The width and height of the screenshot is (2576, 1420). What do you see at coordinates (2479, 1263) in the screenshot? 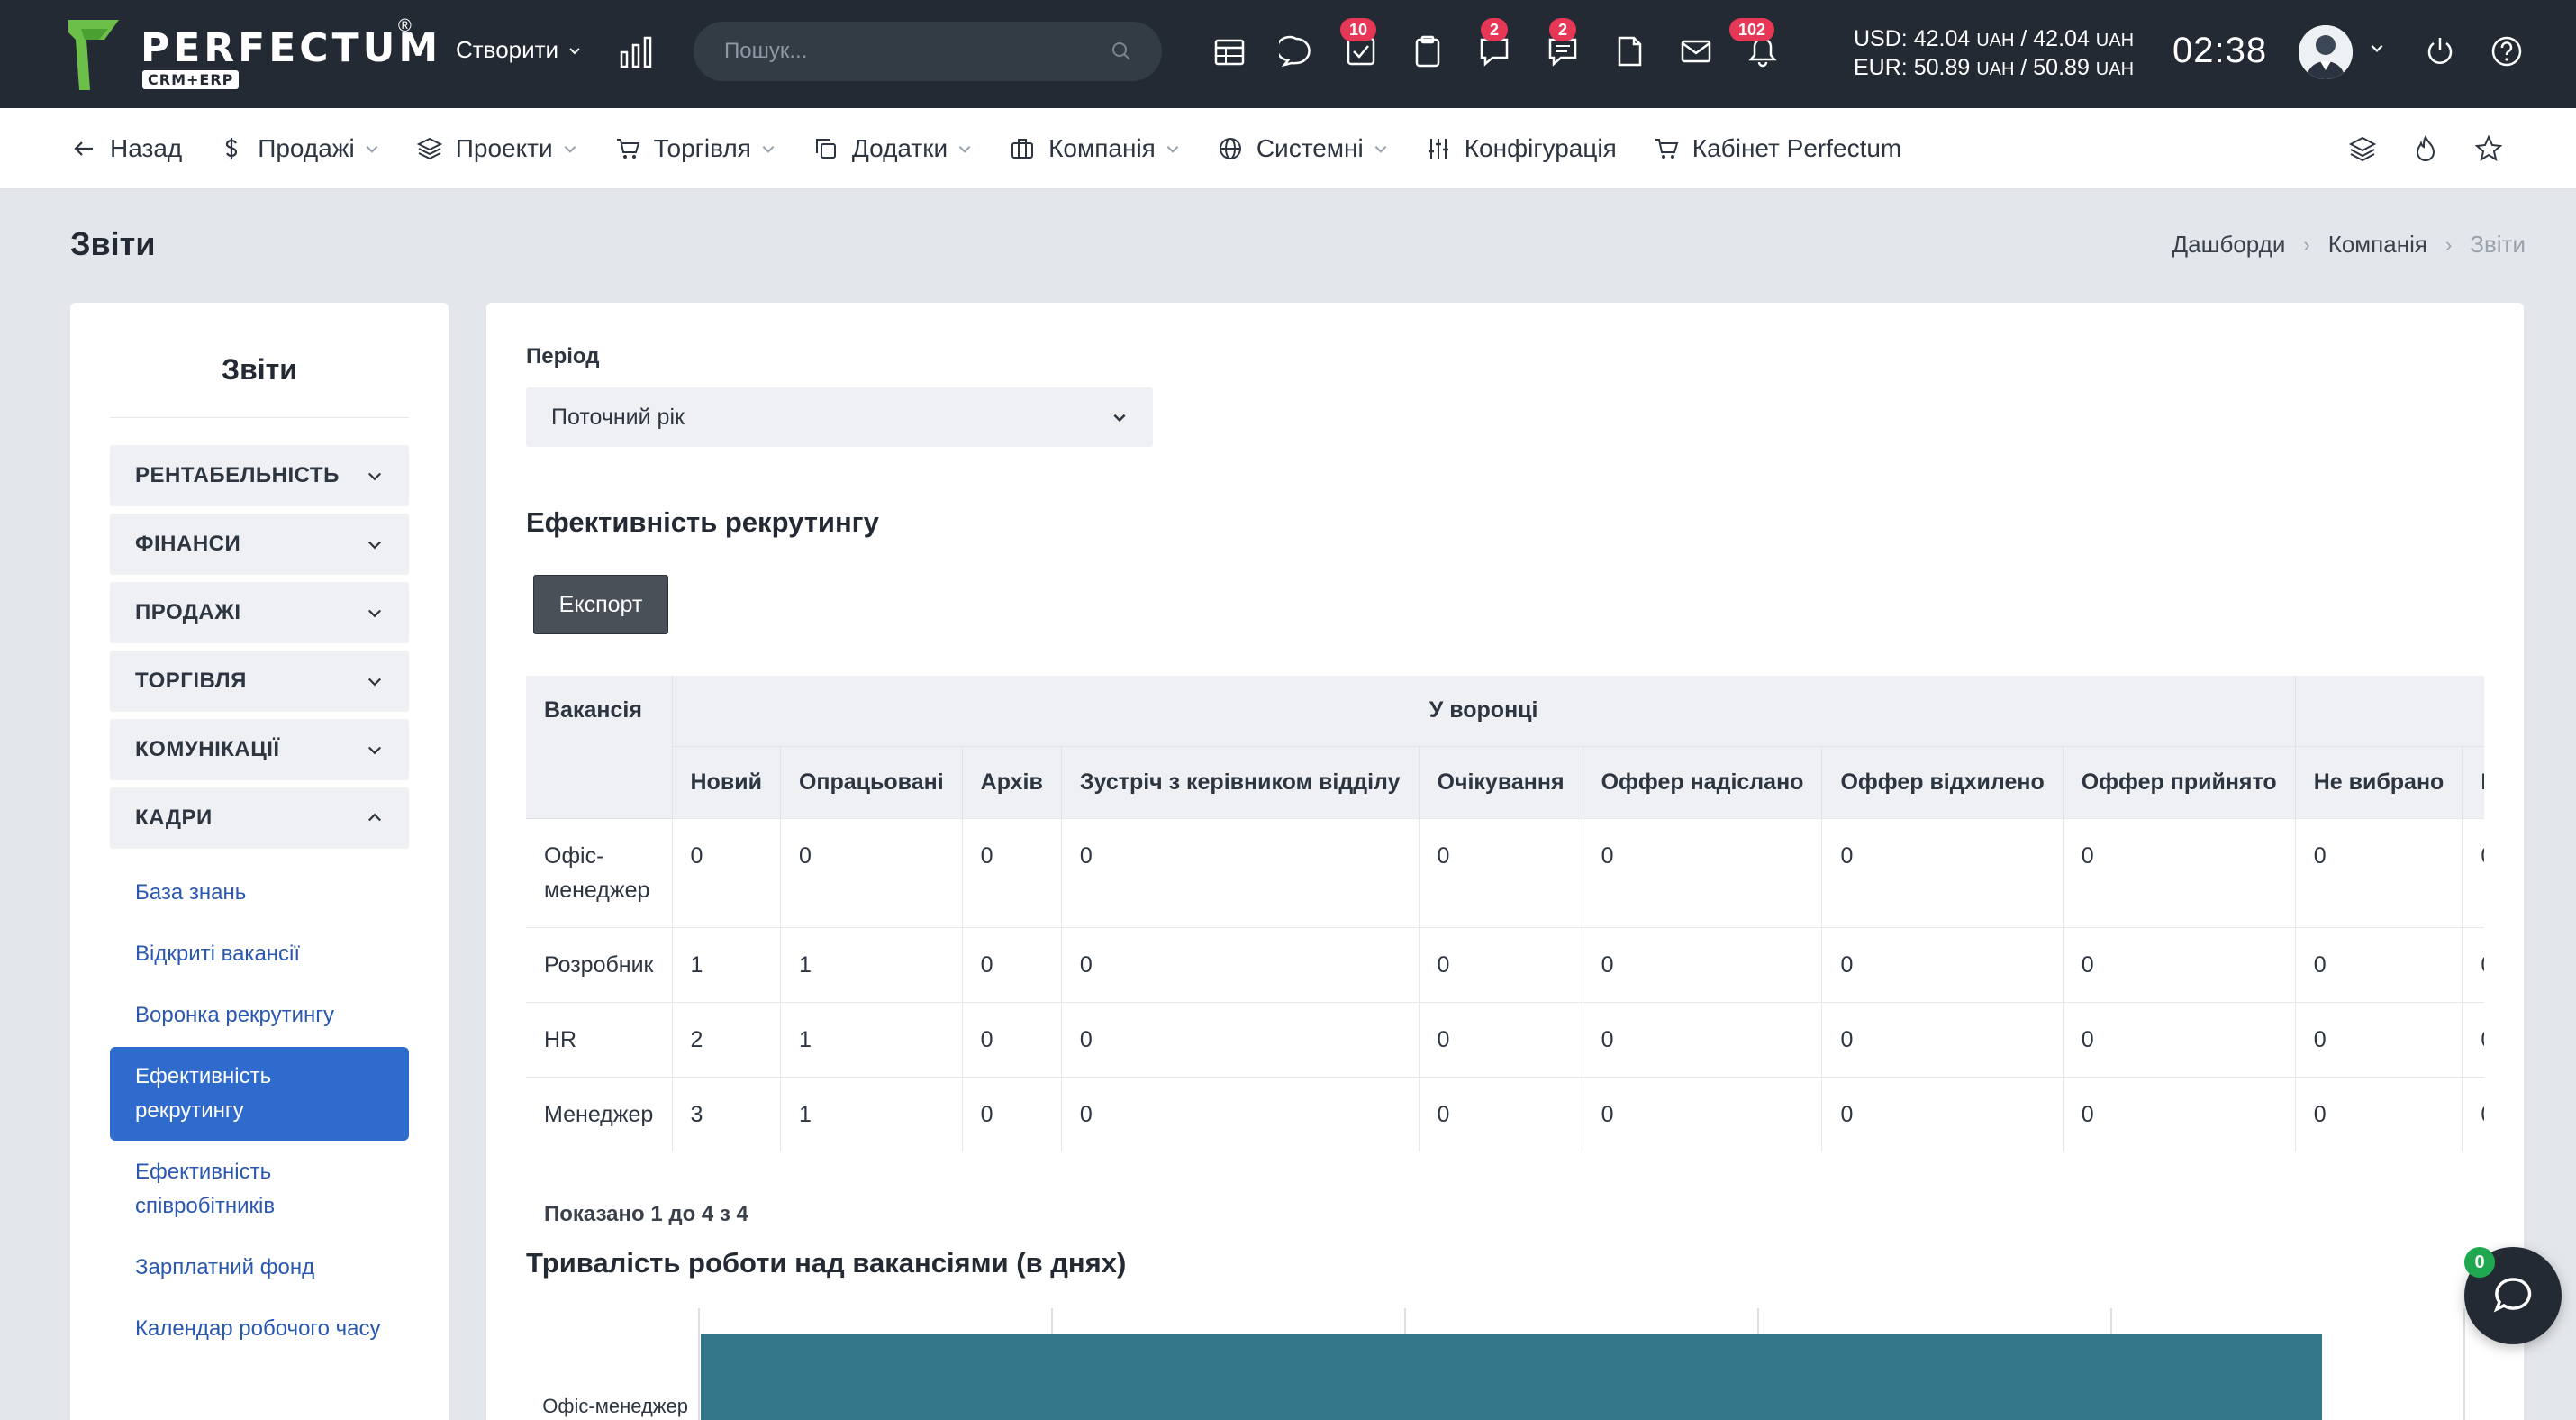
I see `live-chat-badge: 0` at bounding box center [2479, 1263].